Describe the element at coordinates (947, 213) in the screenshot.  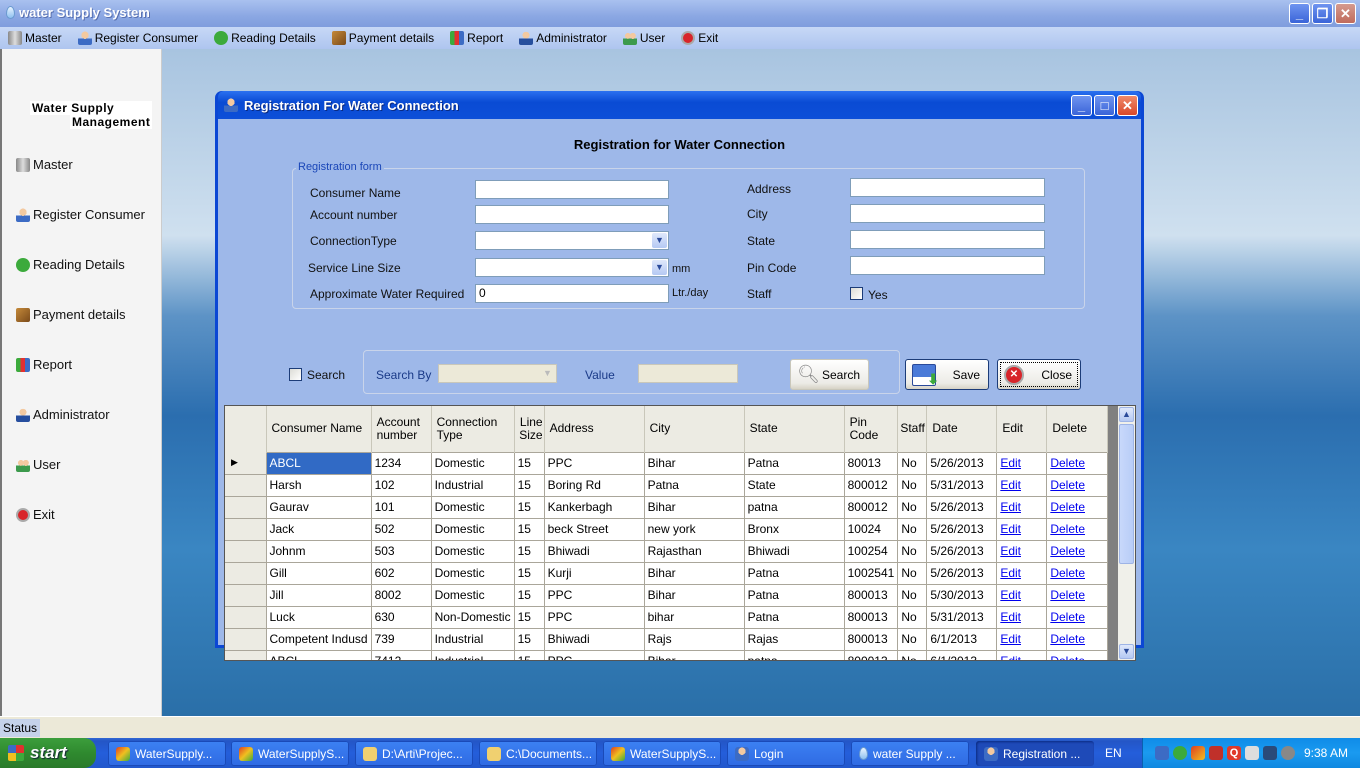
I see `city-field` at that location.